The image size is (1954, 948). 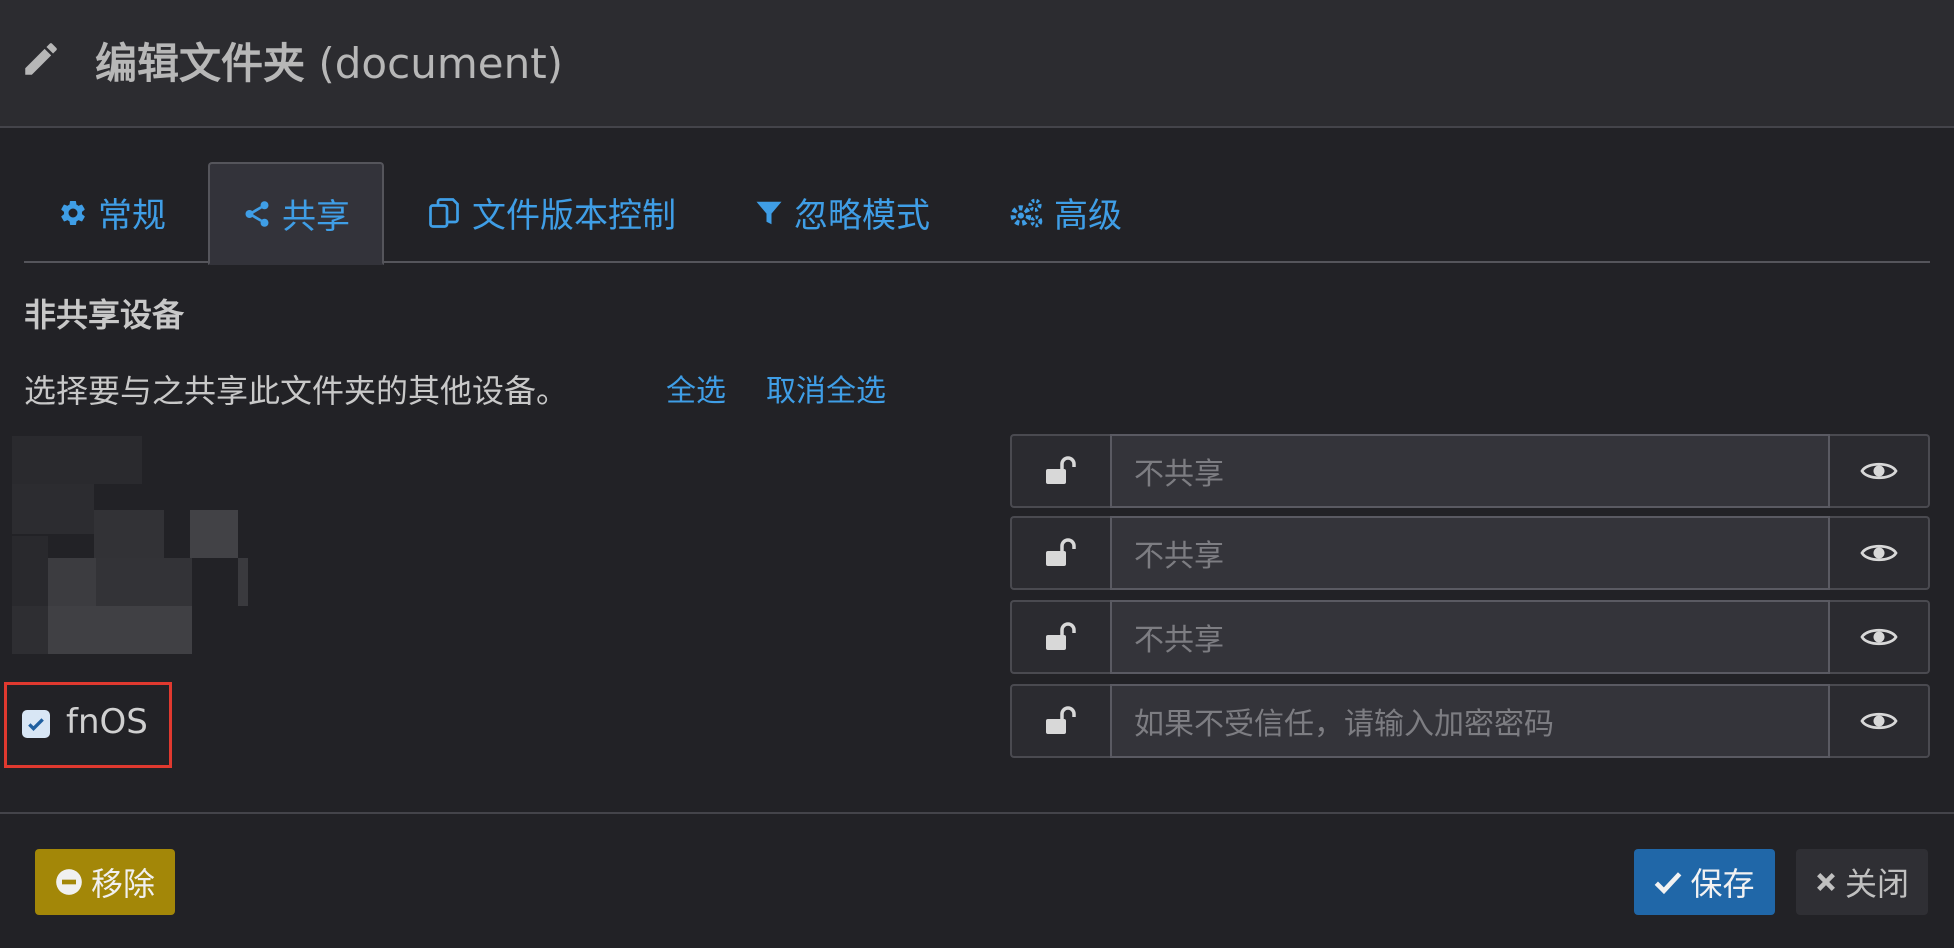 I want to click on remove-button: 移除, so click(x=105, y=882).